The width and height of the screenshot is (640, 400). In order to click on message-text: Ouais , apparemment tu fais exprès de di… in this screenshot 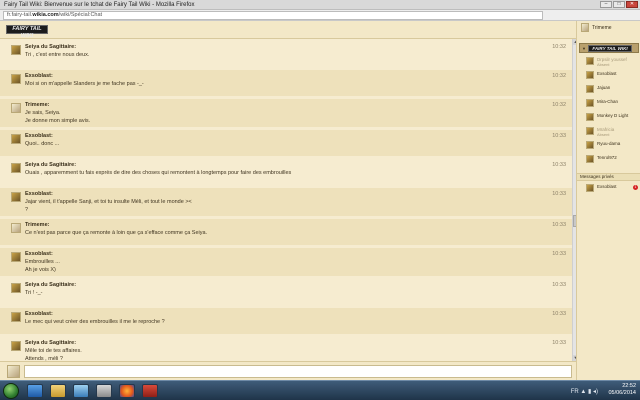, I will do `click(158, 173)`.